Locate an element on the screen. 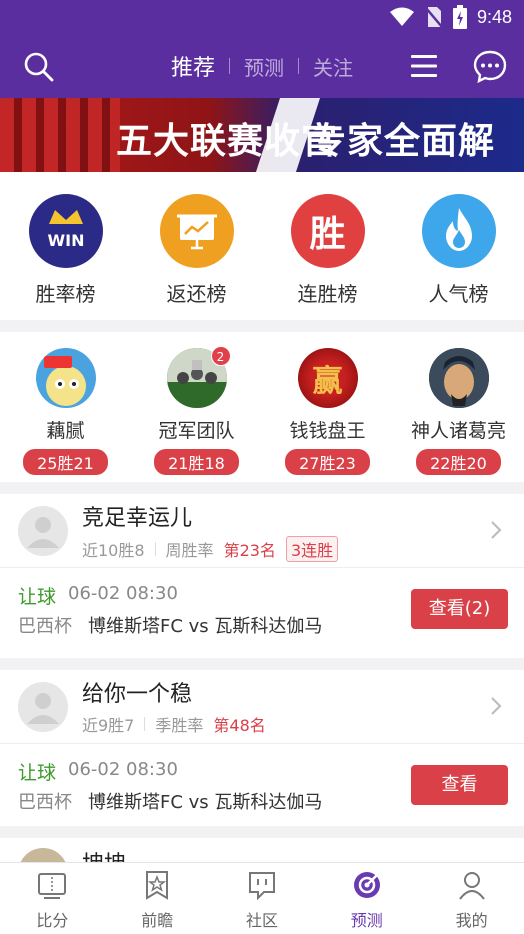 The width and height of the screenshot is (524, 934). star-doc-icon is located at coordinates (157, 885).